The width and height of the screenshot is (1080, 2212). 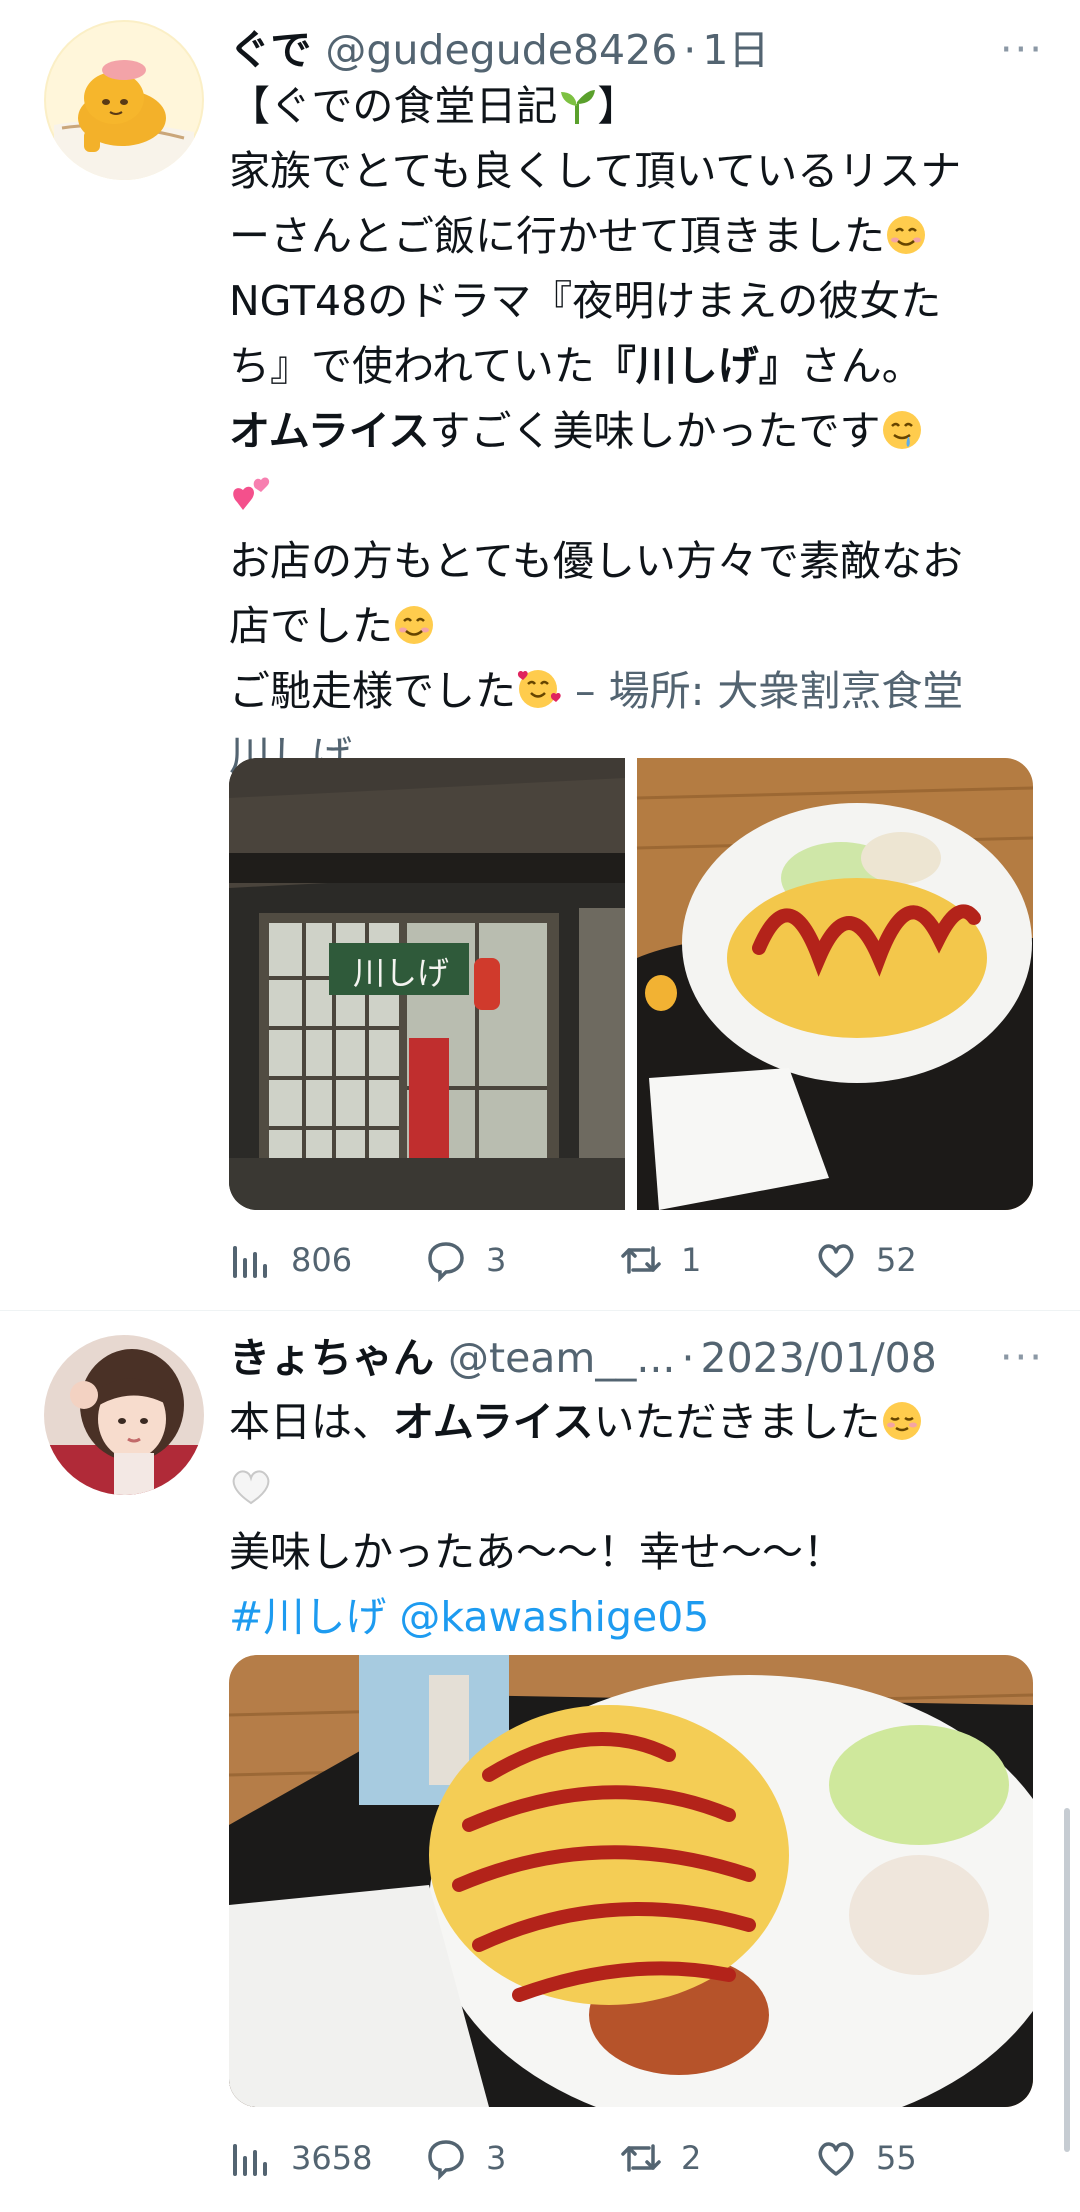 What do you see at coordinates (332, 2158) in the screenshot?
I see `views-count: 3658` at bounding box center [332, 2158].